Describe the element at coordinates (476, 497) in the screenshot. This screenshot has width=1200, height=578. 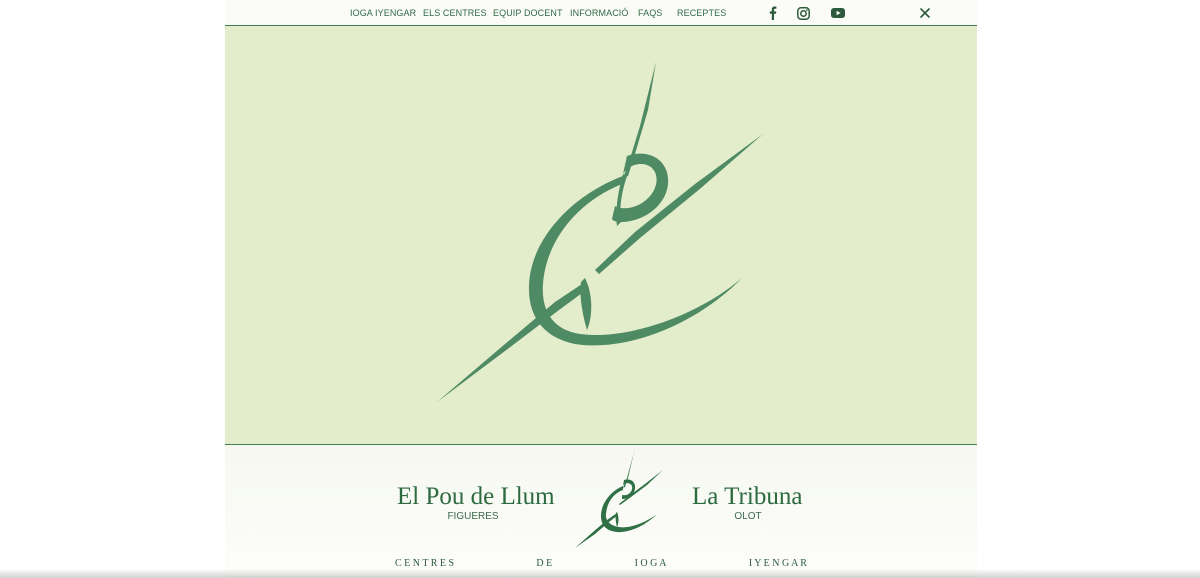
I see `center-name-el-pou-de-llum: El Pou de Llum` at that location.